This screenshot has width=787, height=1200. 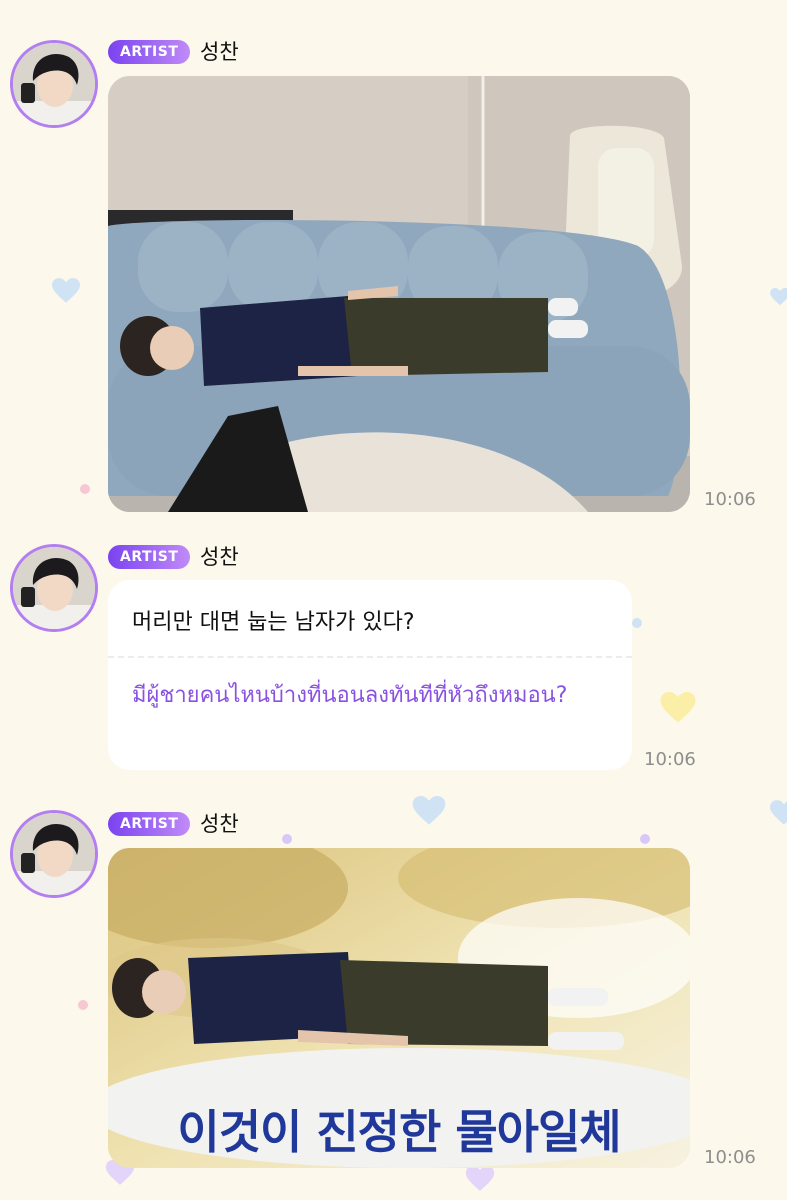 I want to click on message-text: 머리만 대면 눕는 남자가 있다?, so click(x=273, y=622).